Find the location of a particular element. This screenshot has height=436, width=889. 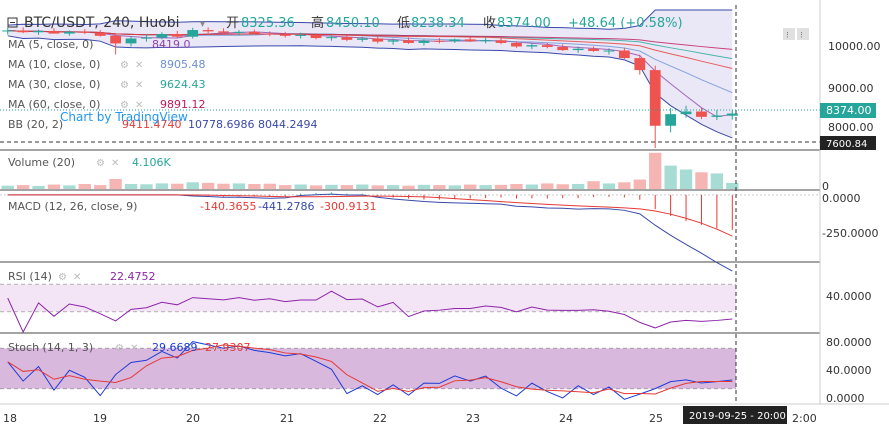

stoch-legend: Stoch (14, 1, 3) ⚙ ✕ 29.6689 27.9307 is located at coordinates (129, 347).